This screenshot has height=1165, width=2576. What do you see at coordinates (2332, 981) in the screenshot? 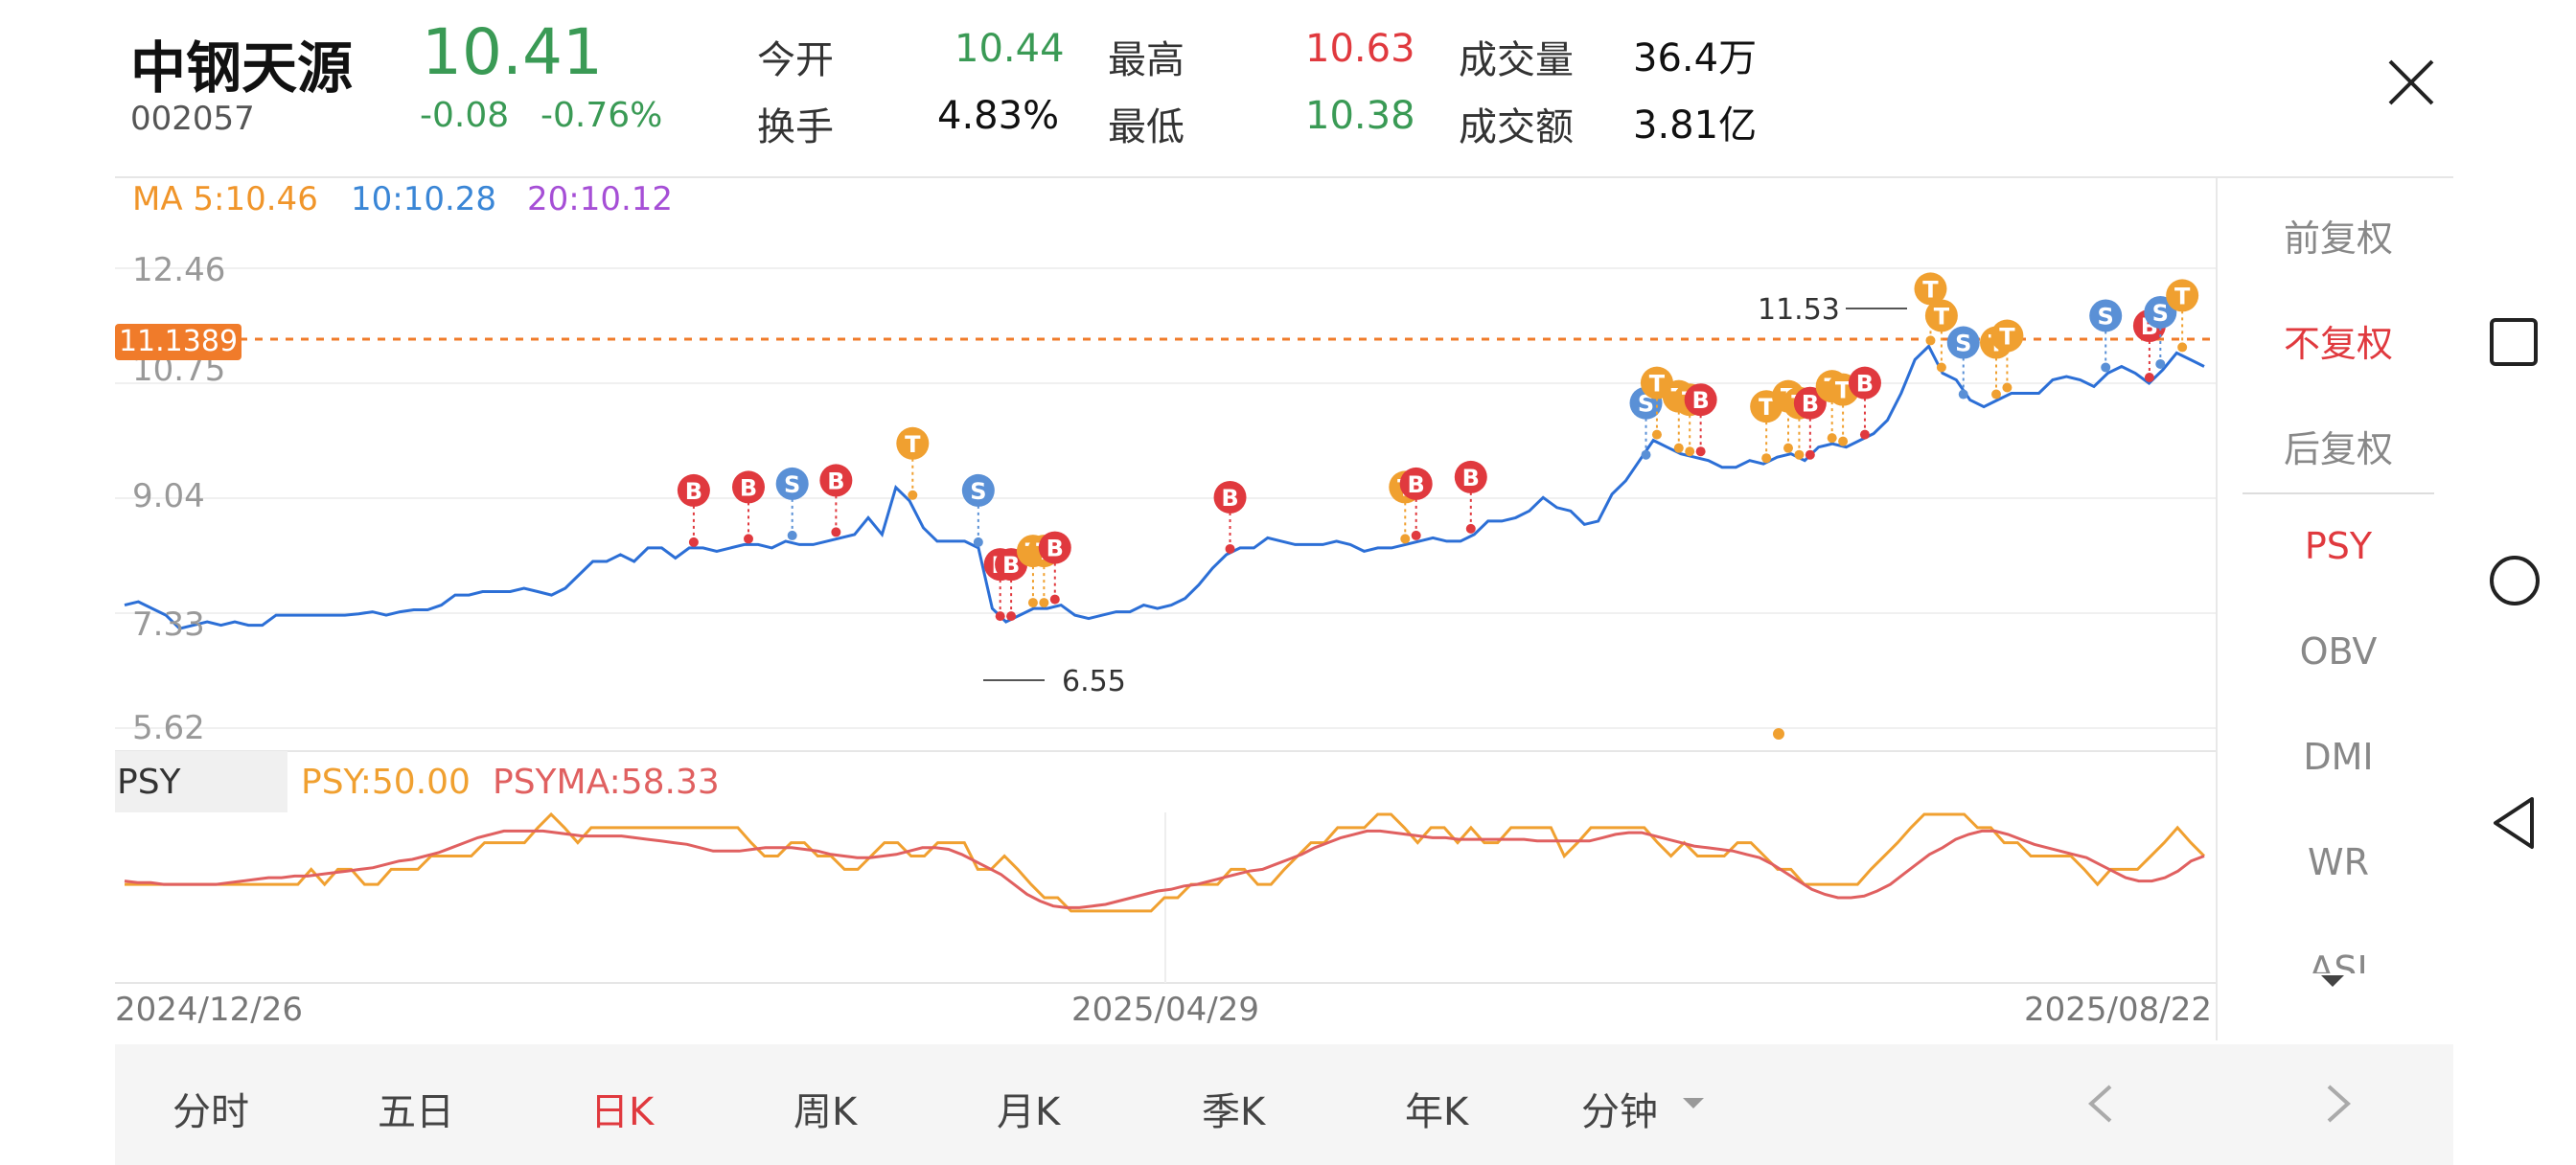
I see `side-more-icon` at bounding box center [2332, 981].